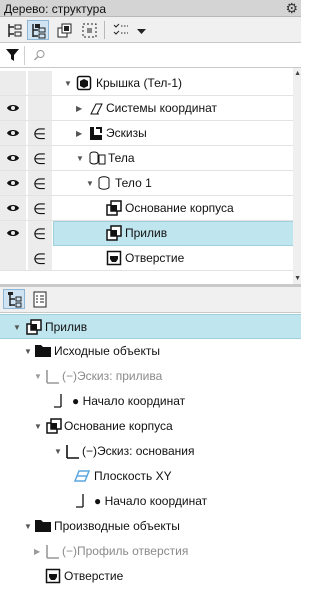 The height and width of the screenshot is (589, 320). I want to click on scroll-up-arrow-icon: ▲, so click(297, 73).